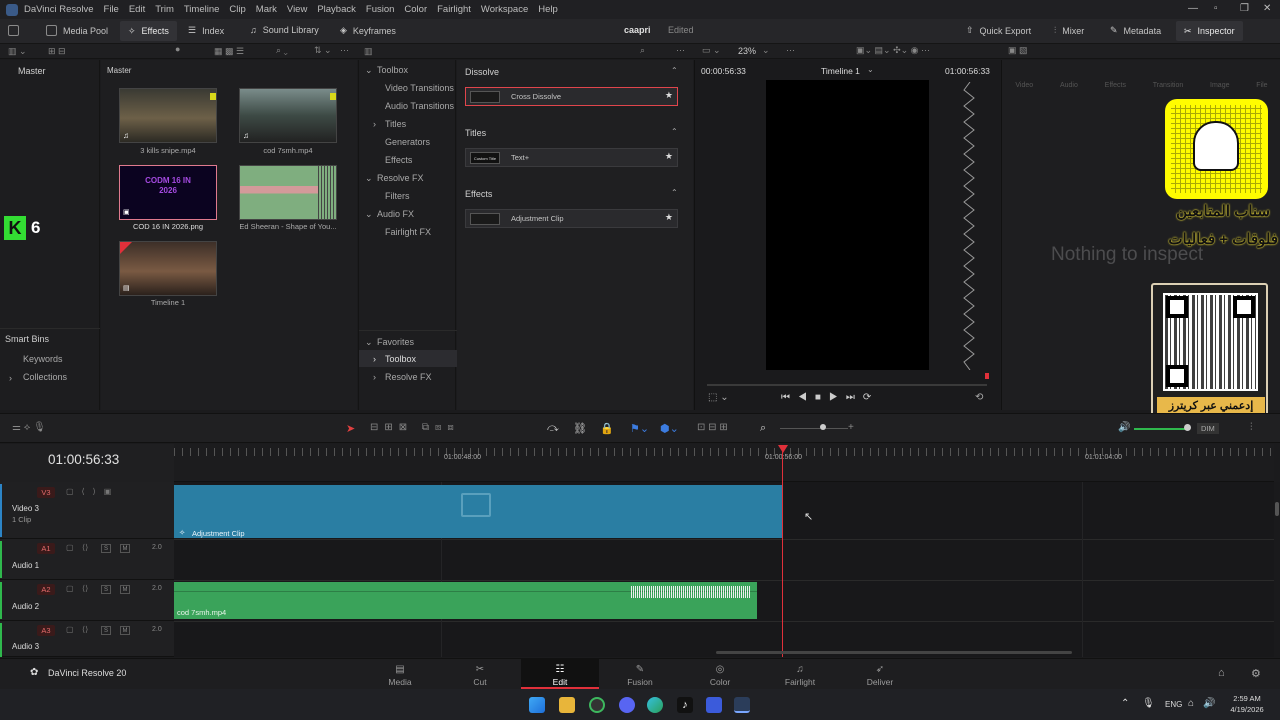  What do you see at coordinates (229, 51) in the screenshot?
I see `view-mode-icons: ▦ ▩ ☰` at bounding box center [229, 51].